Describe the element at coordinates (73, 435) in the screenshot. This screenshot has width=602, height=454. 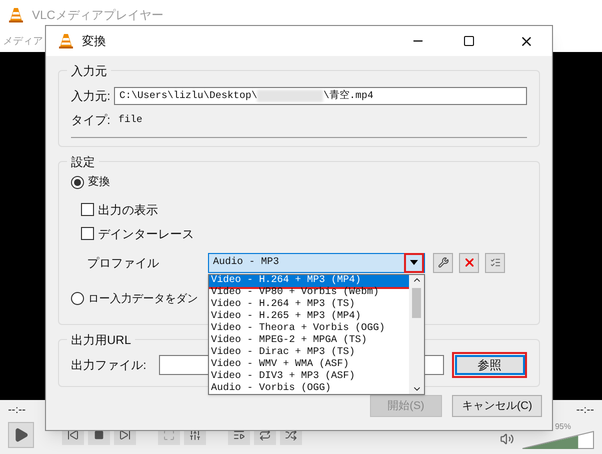
I see `skip-back-icon` at that location.